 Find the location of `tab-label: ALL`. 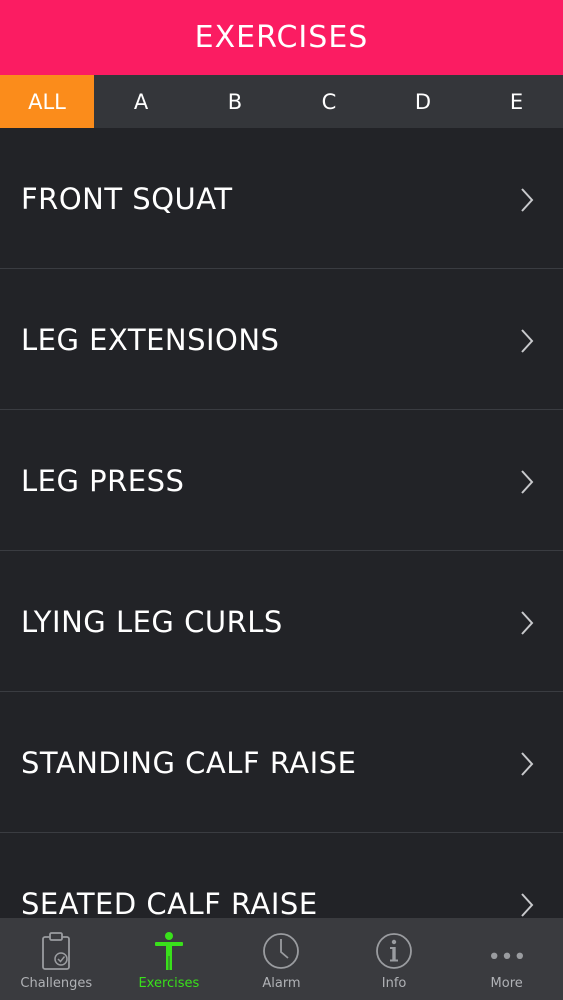

tab-label: ALL is located at coordinates (47, 101).